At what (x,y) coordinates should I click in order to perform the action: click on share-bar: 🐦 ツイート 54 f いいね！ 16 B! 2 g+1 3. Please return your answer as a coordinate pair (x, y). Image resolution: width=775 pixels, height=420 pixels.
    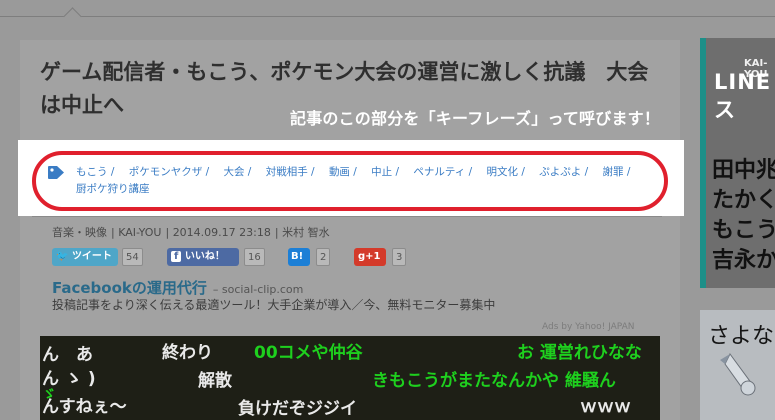
    Looking at the image, I should click on (237, 257).